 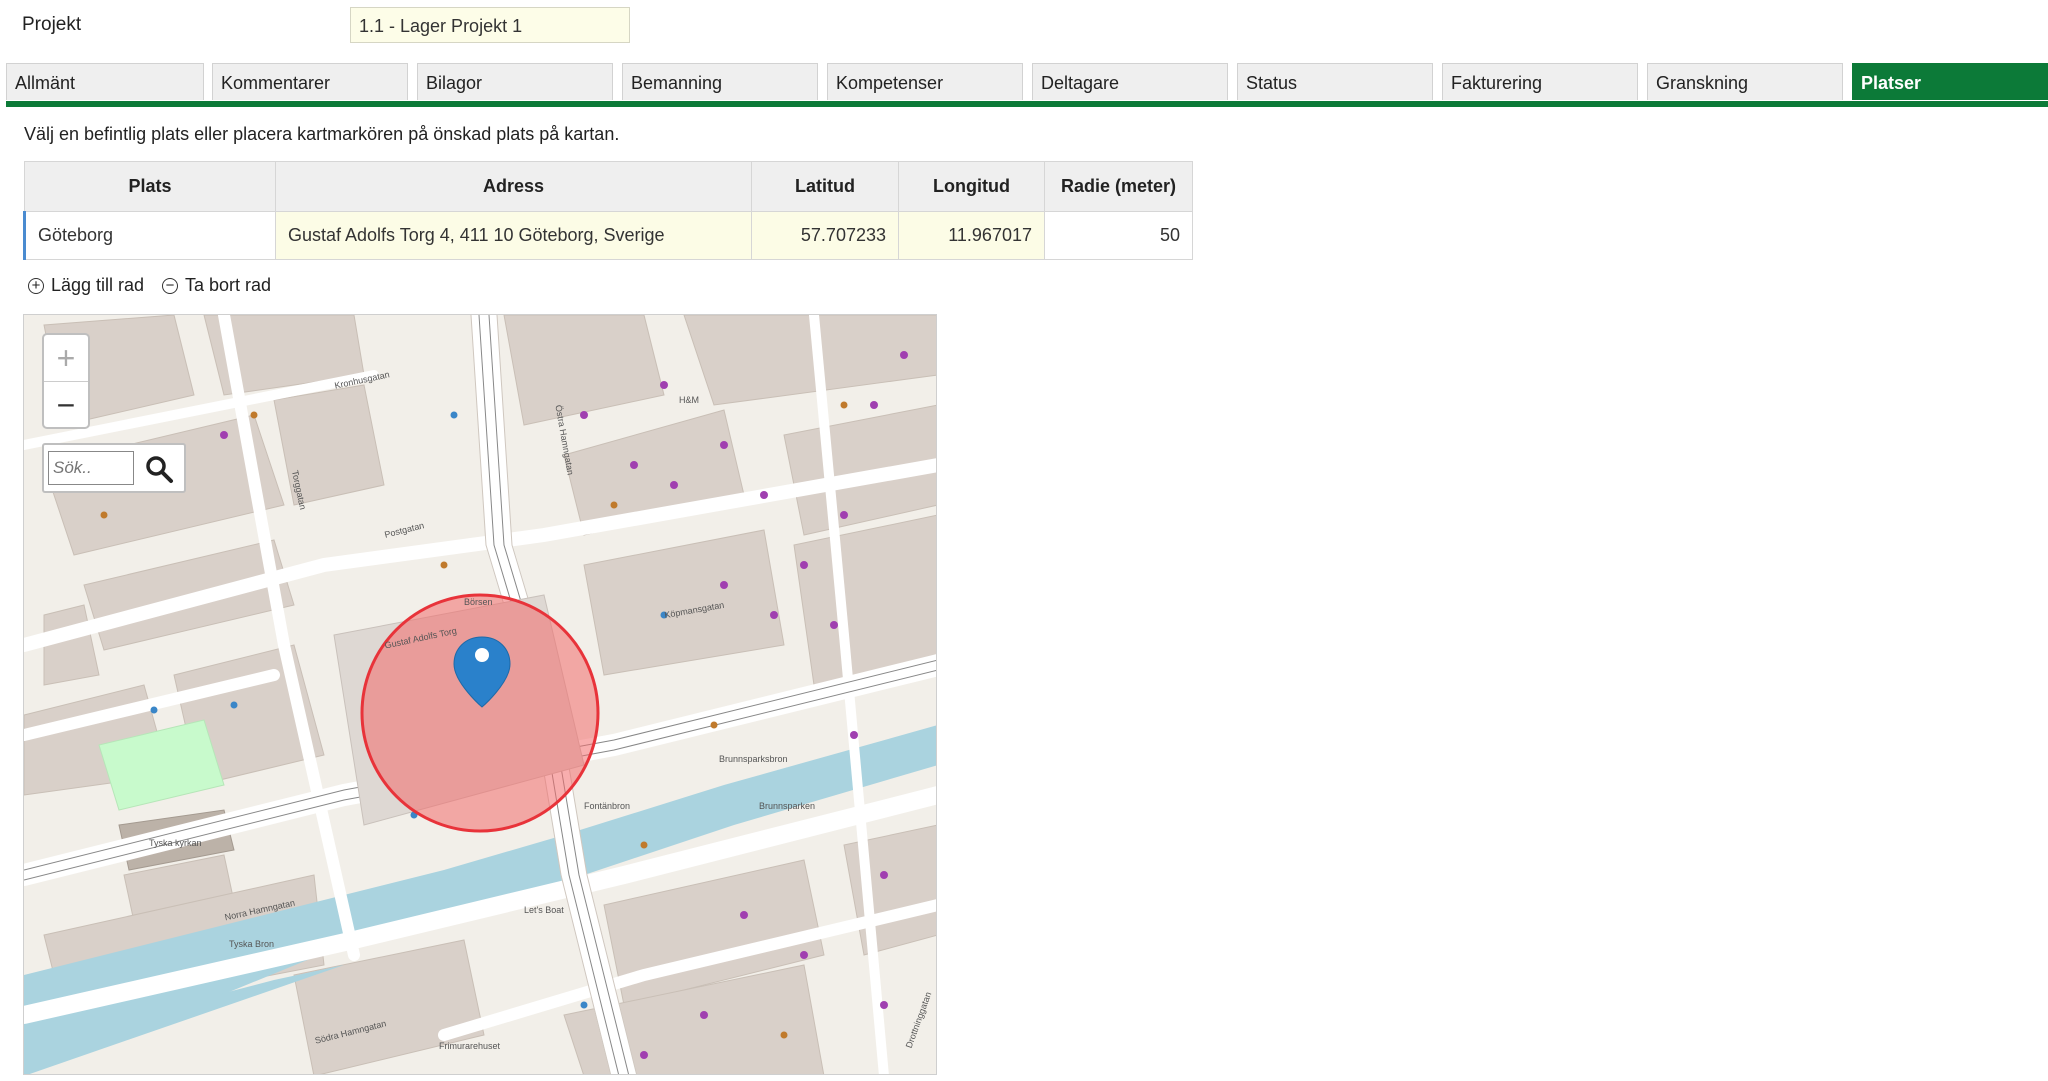 I want to click on col-header-plats: Plats, so click(x=150, y=186).